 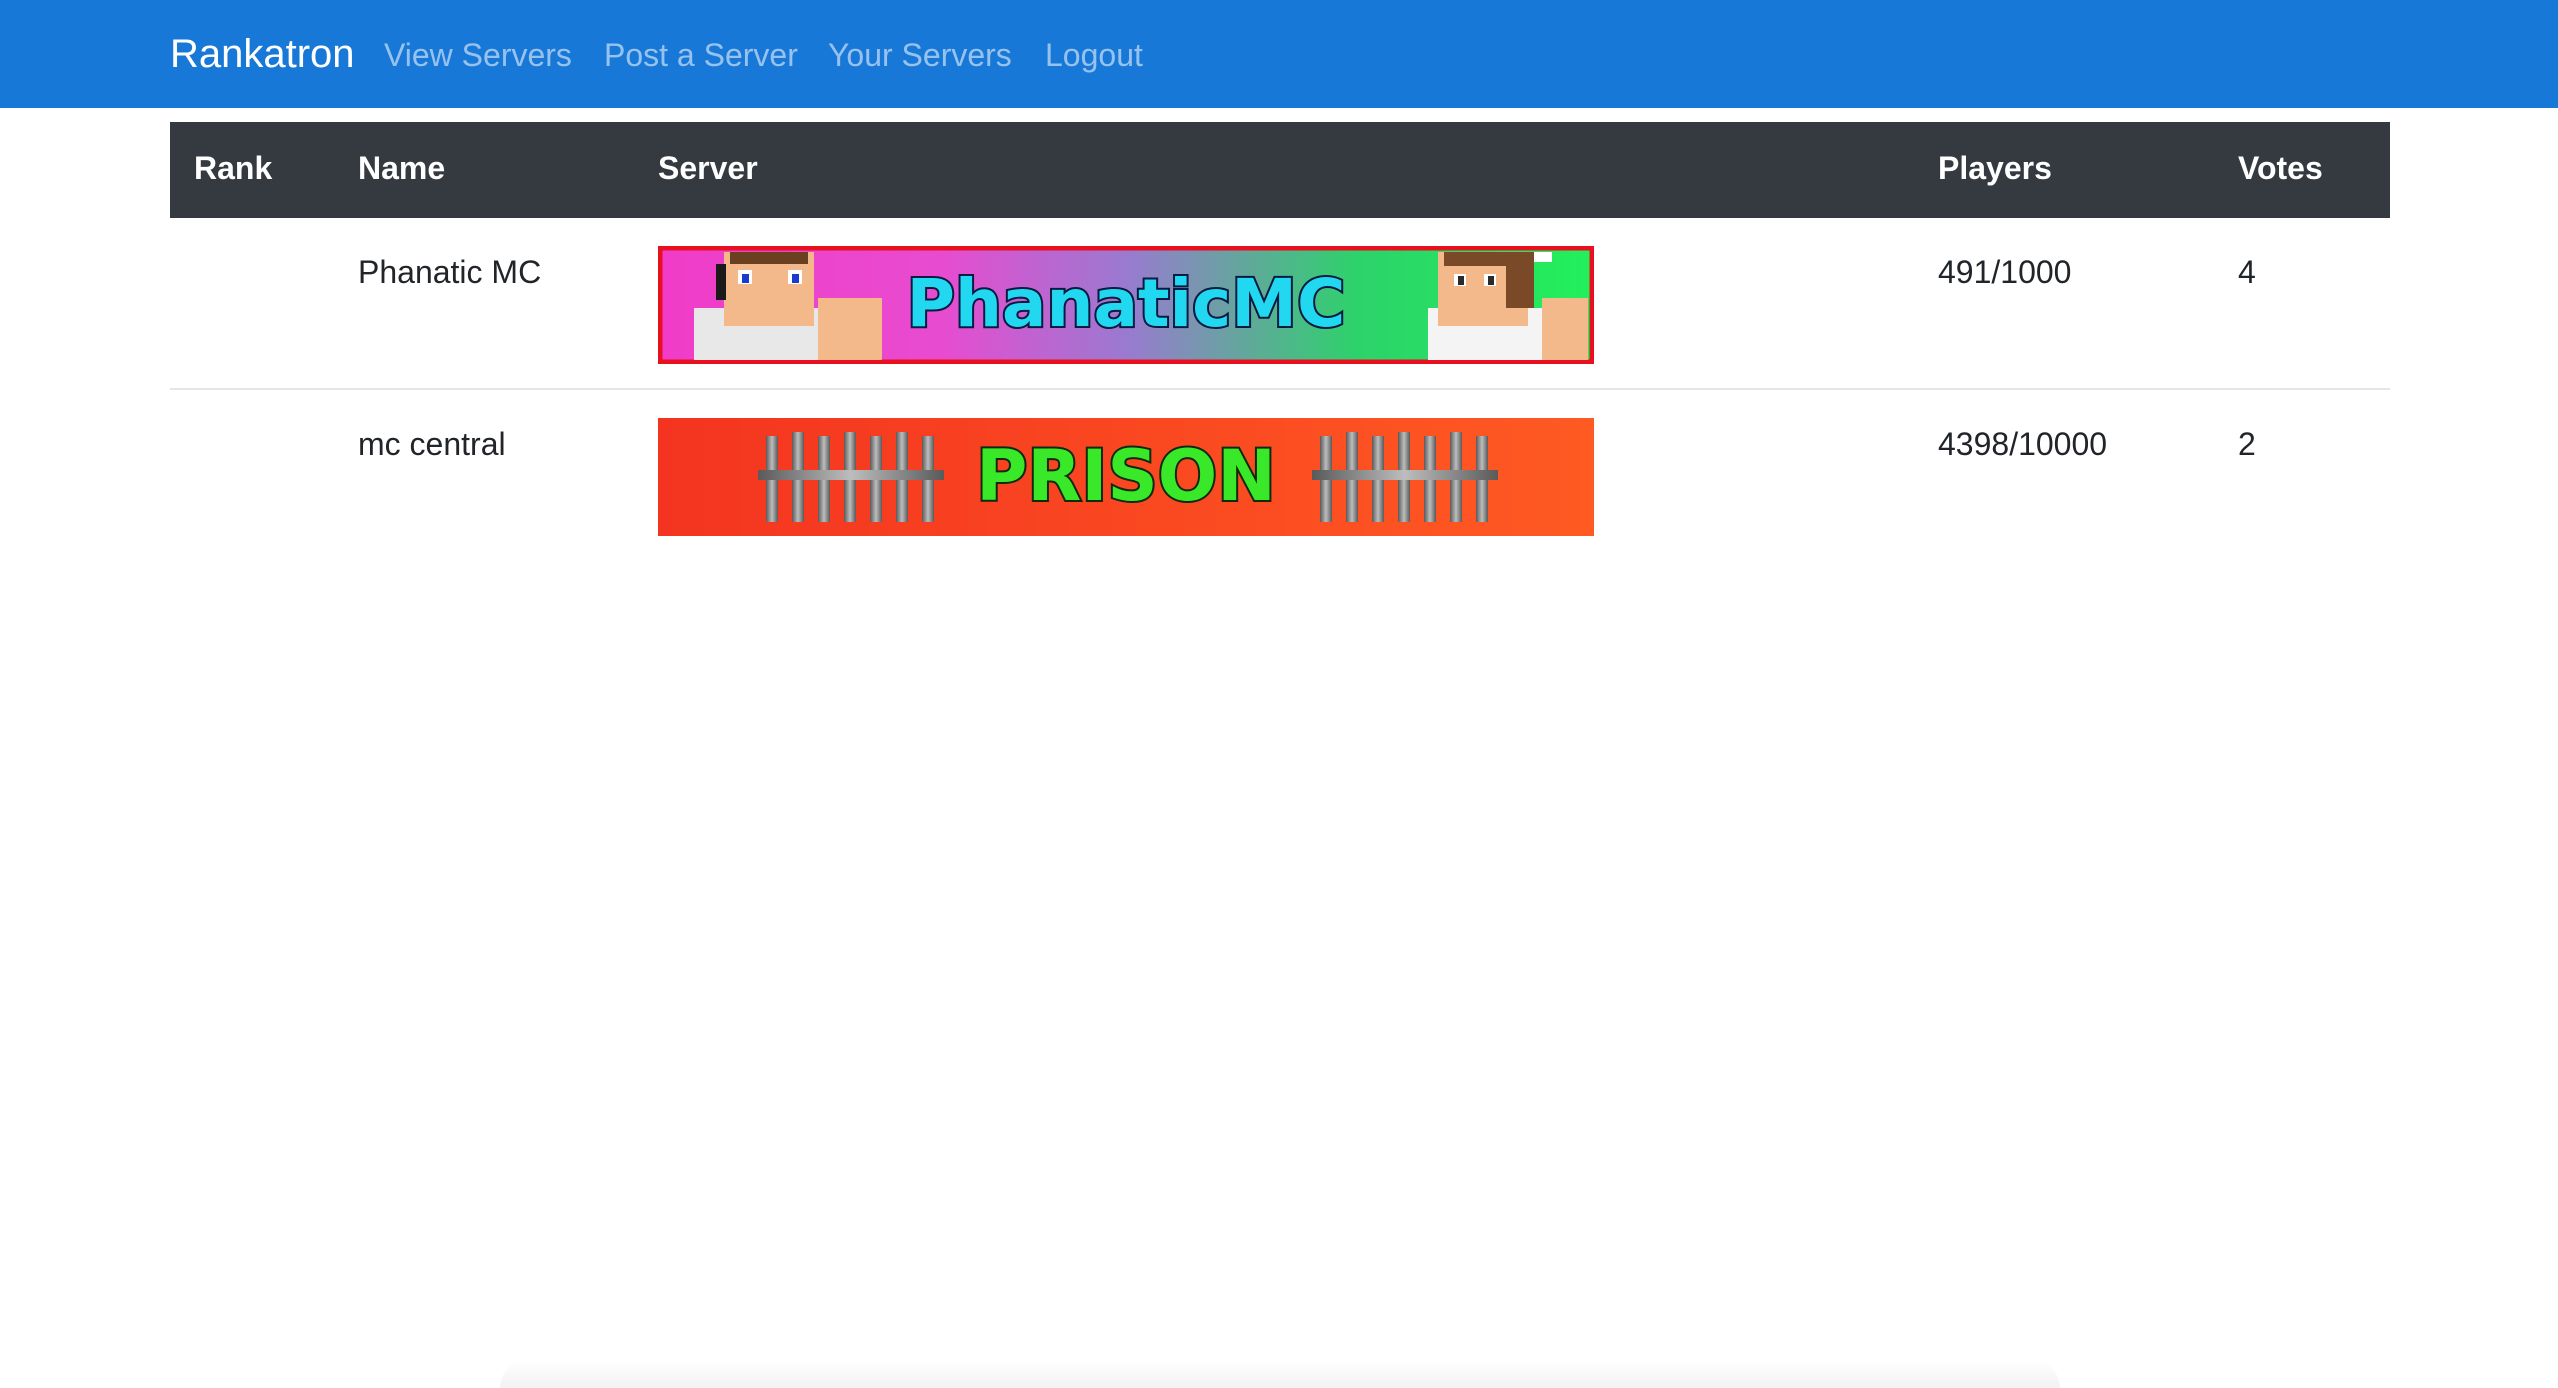 I want to click on row-name: mc central, so click(x=432, y=444).